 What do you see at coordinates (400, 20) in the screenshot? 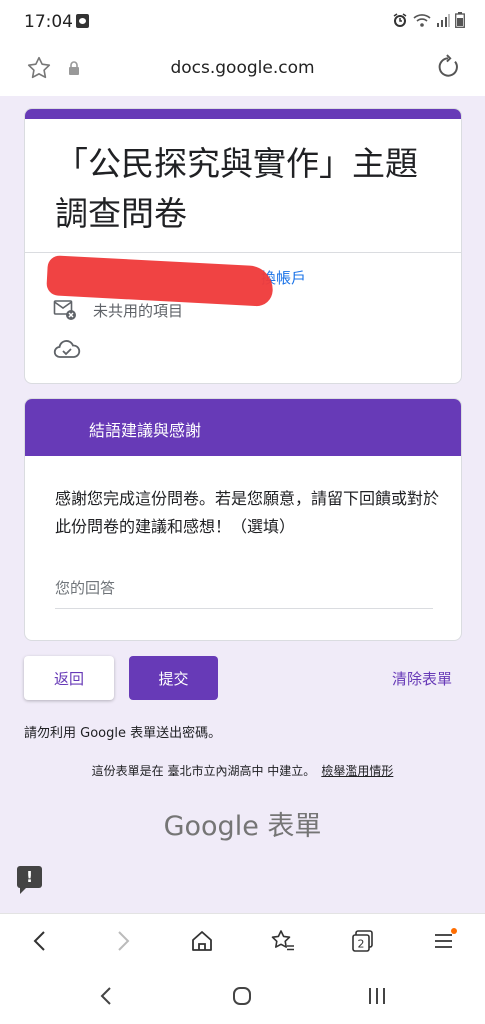
I see `alarm-icon` at bounding box center [400, 20].